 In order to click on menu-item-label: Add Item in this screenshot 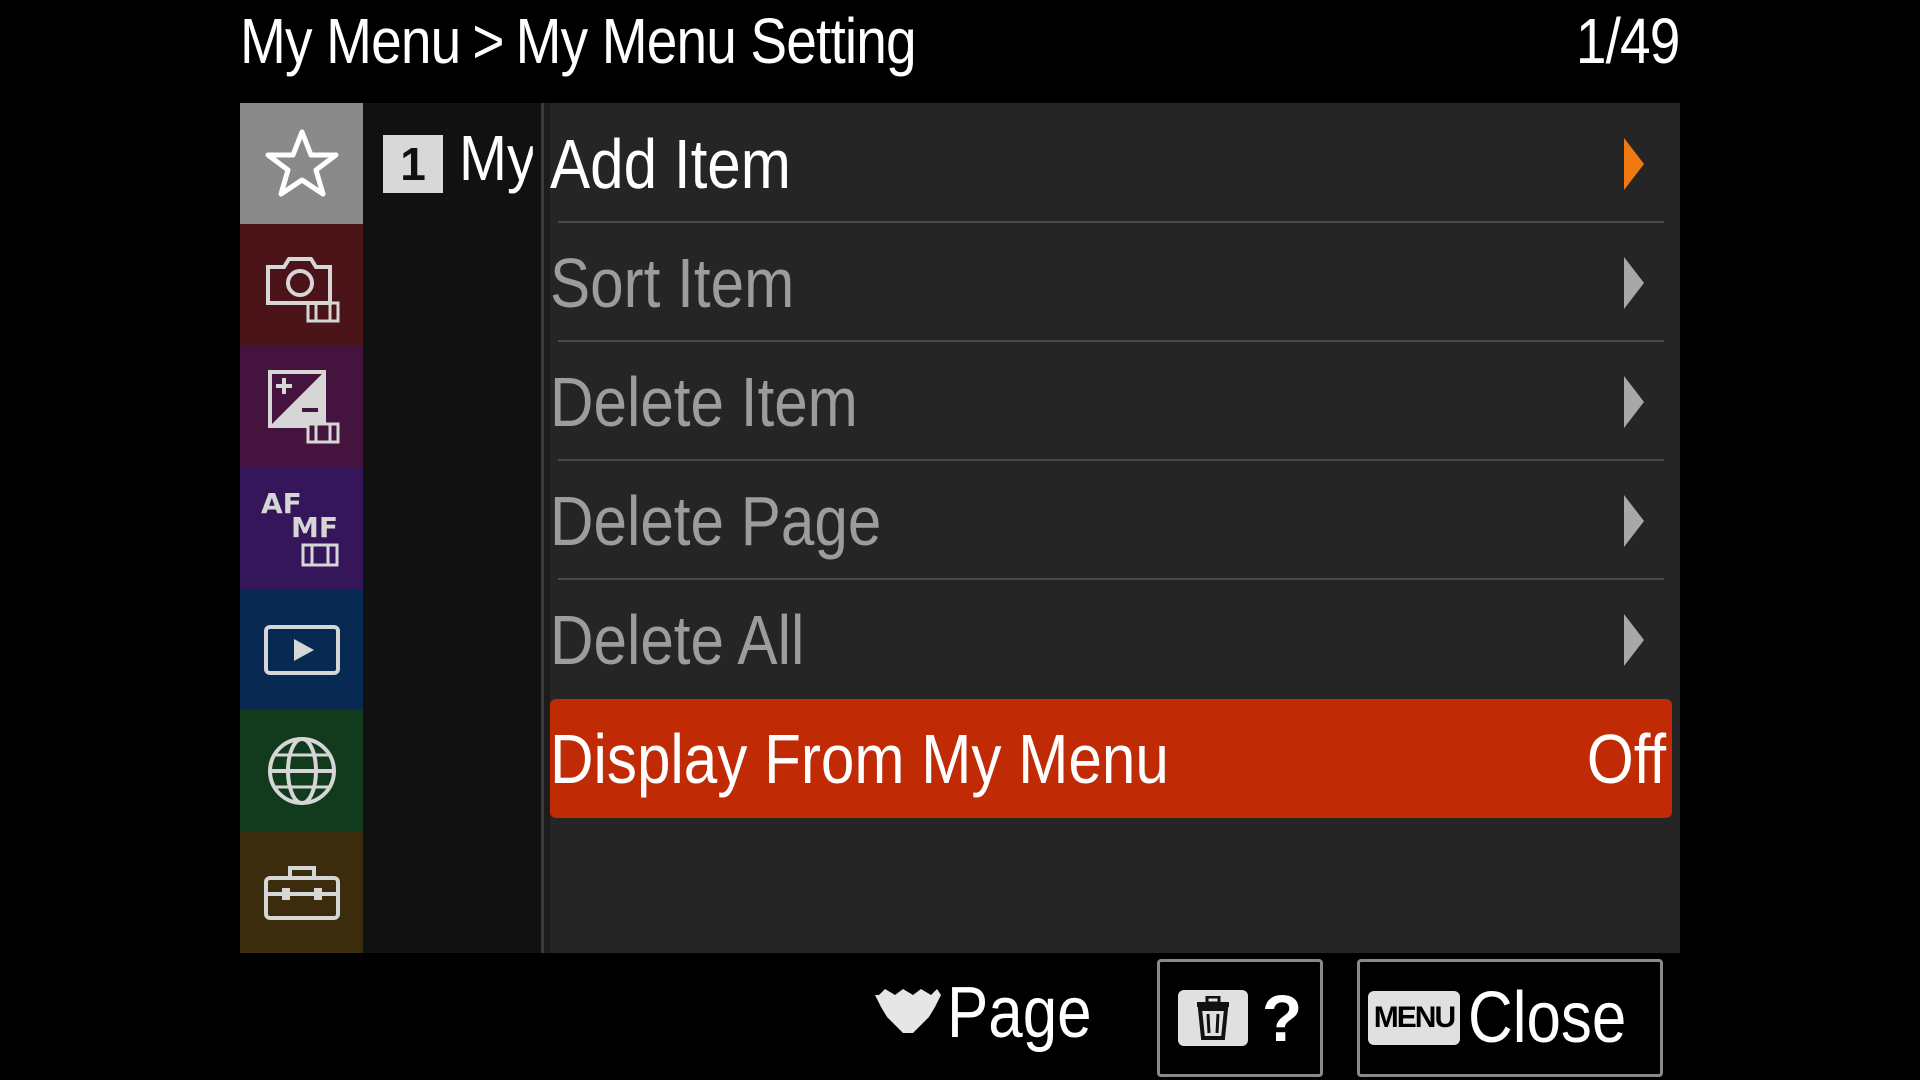, I will do `click(670, 163)`.